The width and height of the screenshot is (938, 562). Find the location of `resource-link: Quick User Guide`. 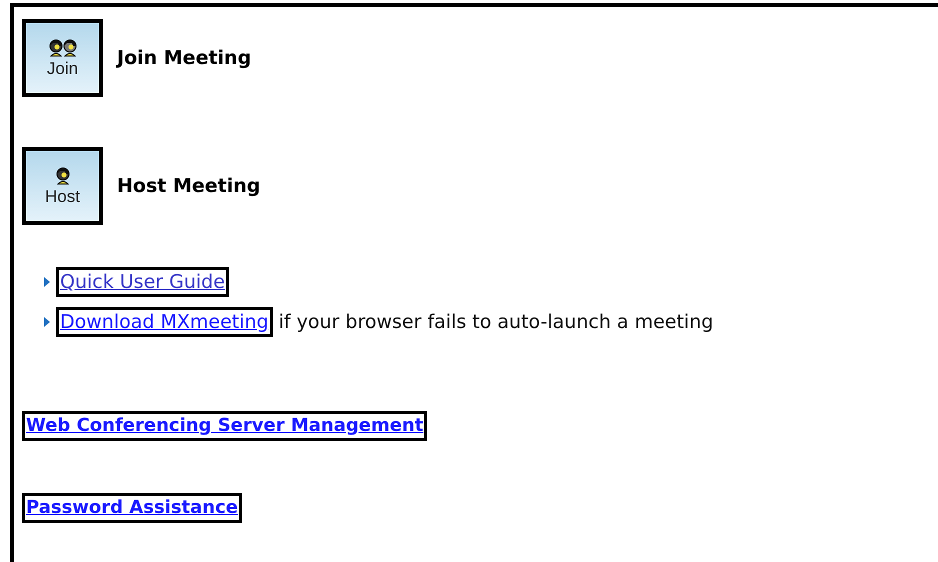

resource-link: Quick User Guide is located at coordinates (142, 282).